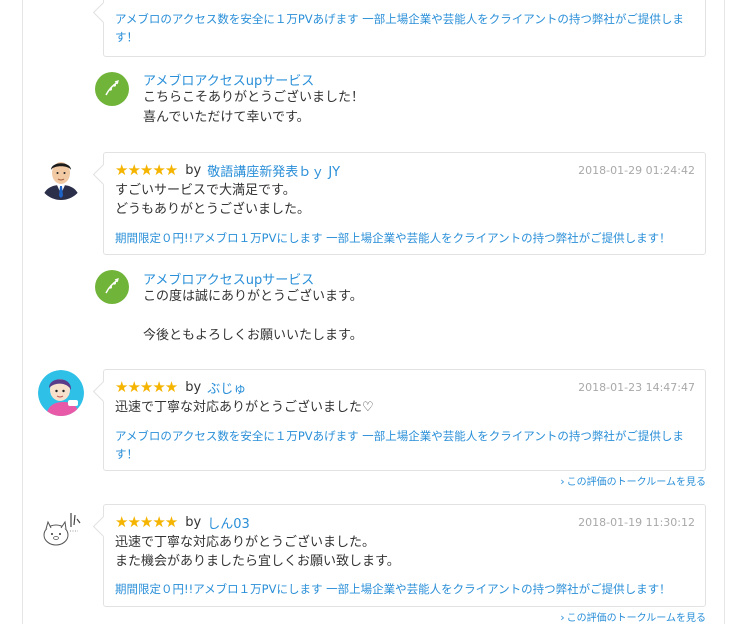 This screenshot has width=746, height=624. I want to click on review-date: 2018-01-29 01:24:42, so click(636, 170).